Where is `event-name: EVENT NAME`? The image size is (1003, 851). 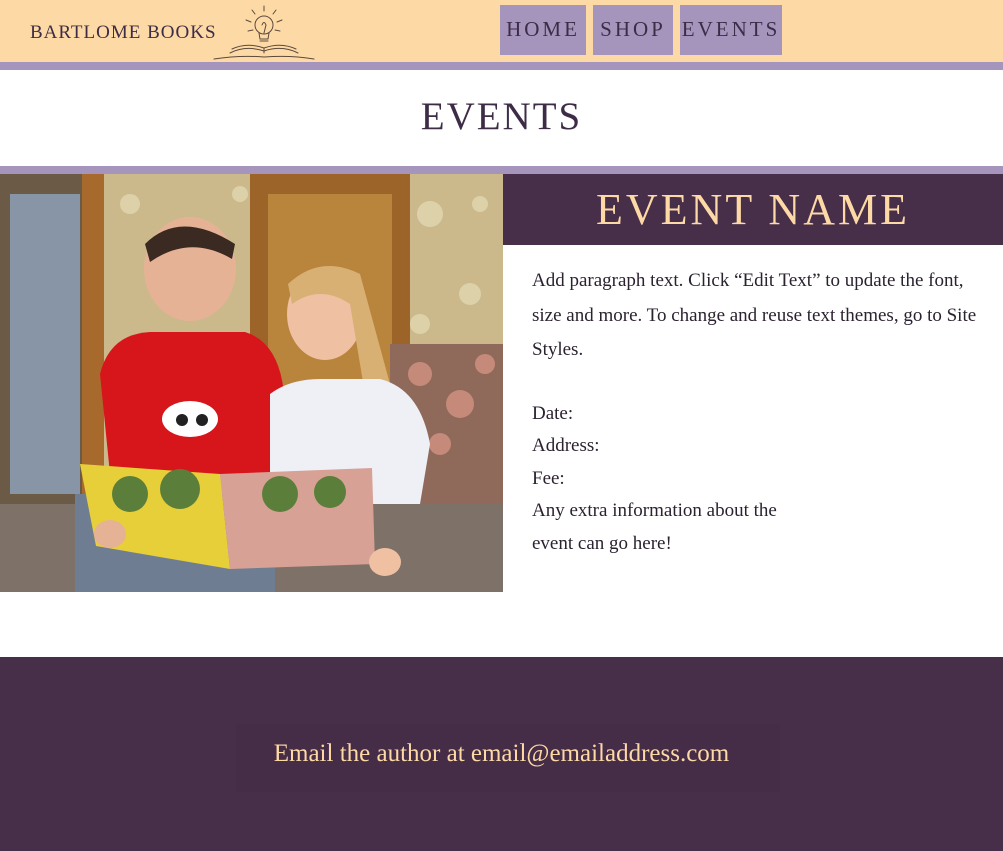 event-name: EVENT NAME is located at coordinates (753, 209).